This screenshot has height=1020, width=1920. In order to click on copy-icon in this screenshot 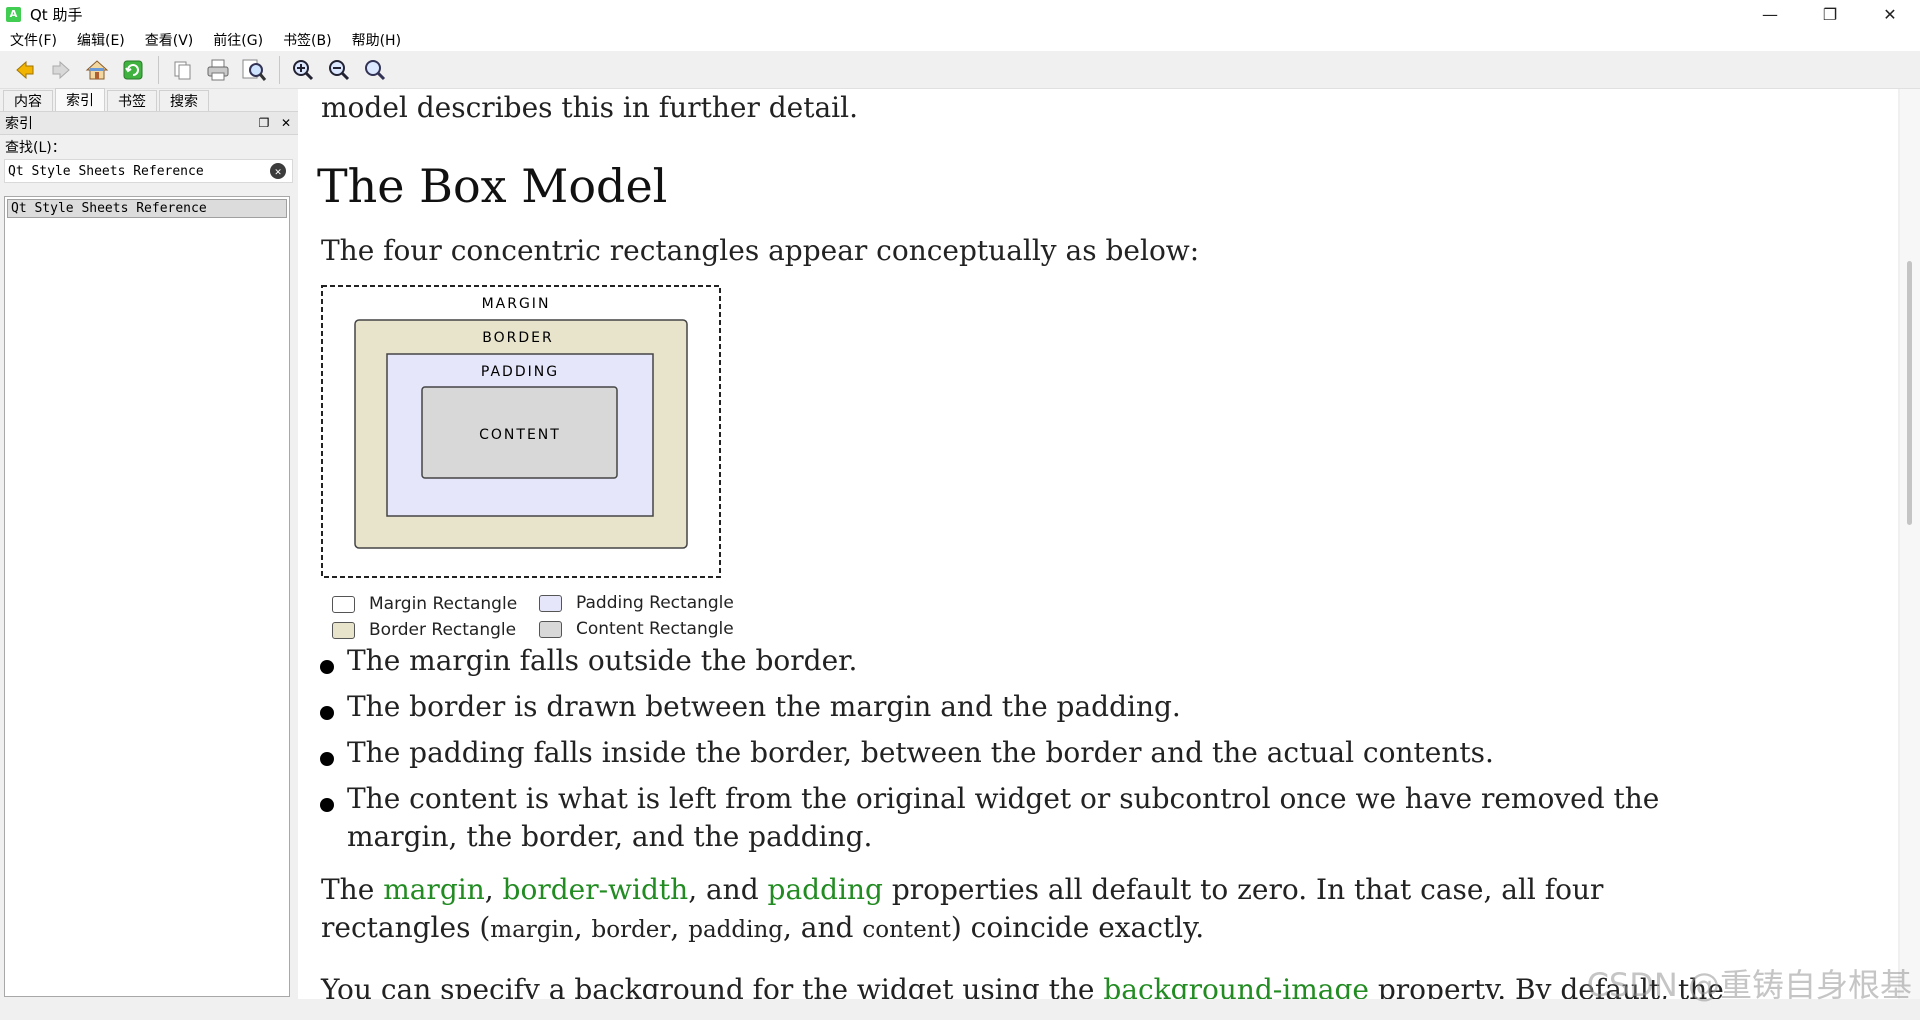, I will do `click(182, 70)`.